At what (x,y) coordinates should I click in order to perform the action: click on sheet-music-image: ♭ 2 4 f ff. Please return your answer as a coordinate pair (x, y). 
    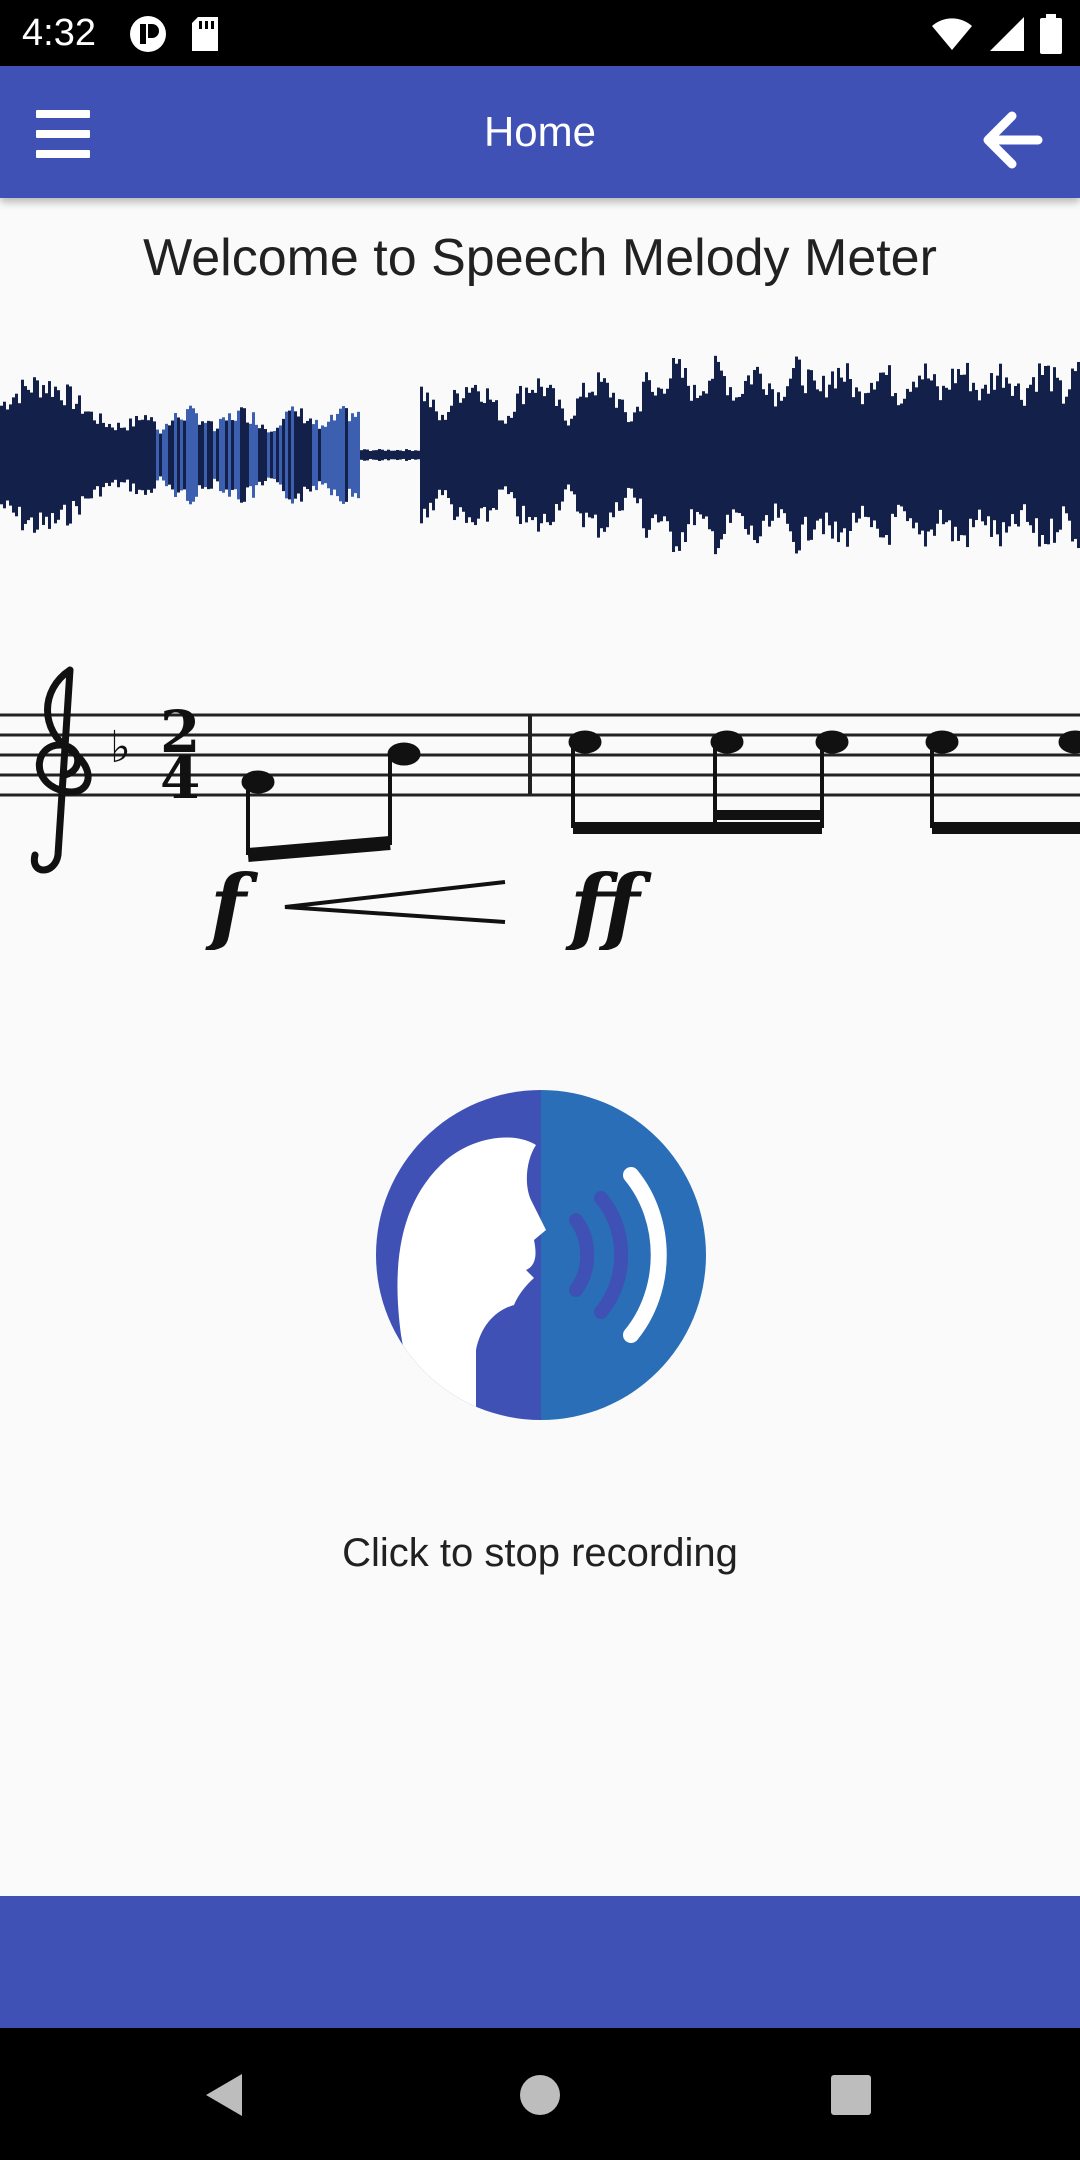
    Looking at the image, I should click on (540, 808).